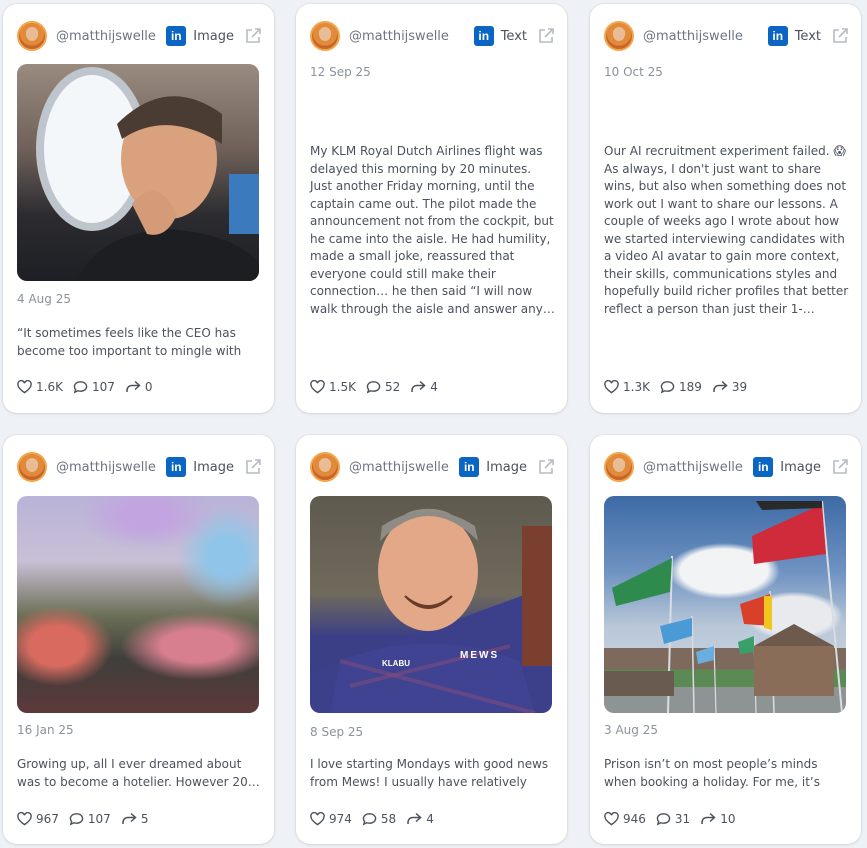  Describe the element at coordinates (636, 387) in the screenshot. I see `likes-count: 1.3K` at that location.